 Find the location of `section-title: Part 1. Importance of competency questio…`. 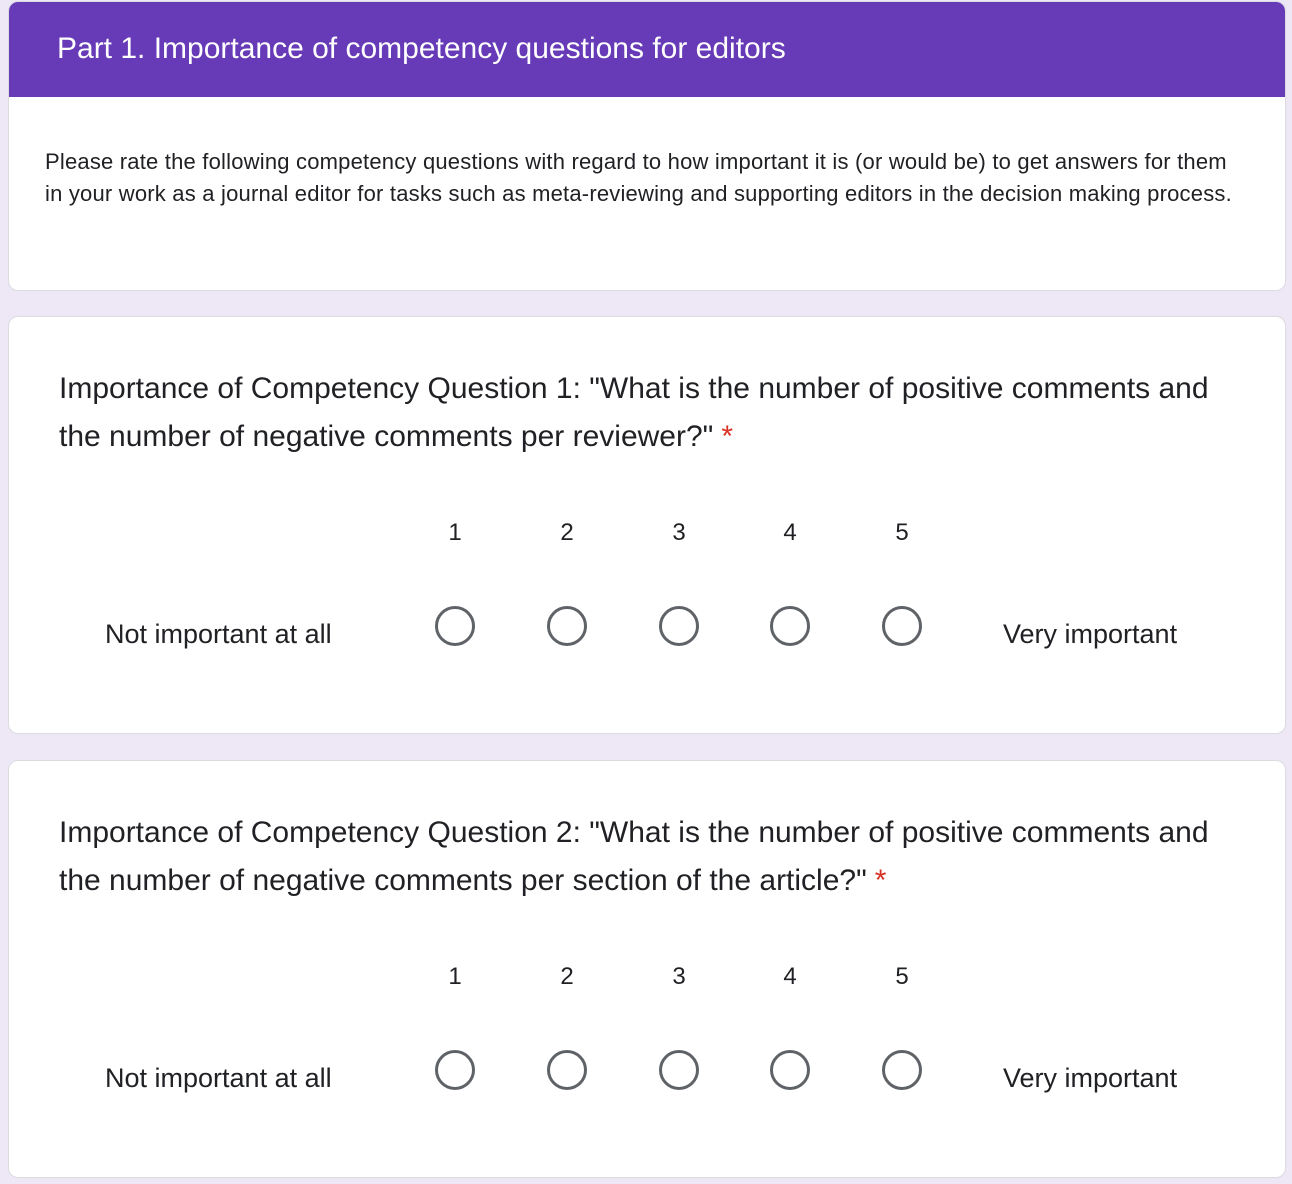

section-title: Part 1. Importance of competency questio… is located at coordinates (647, 49).